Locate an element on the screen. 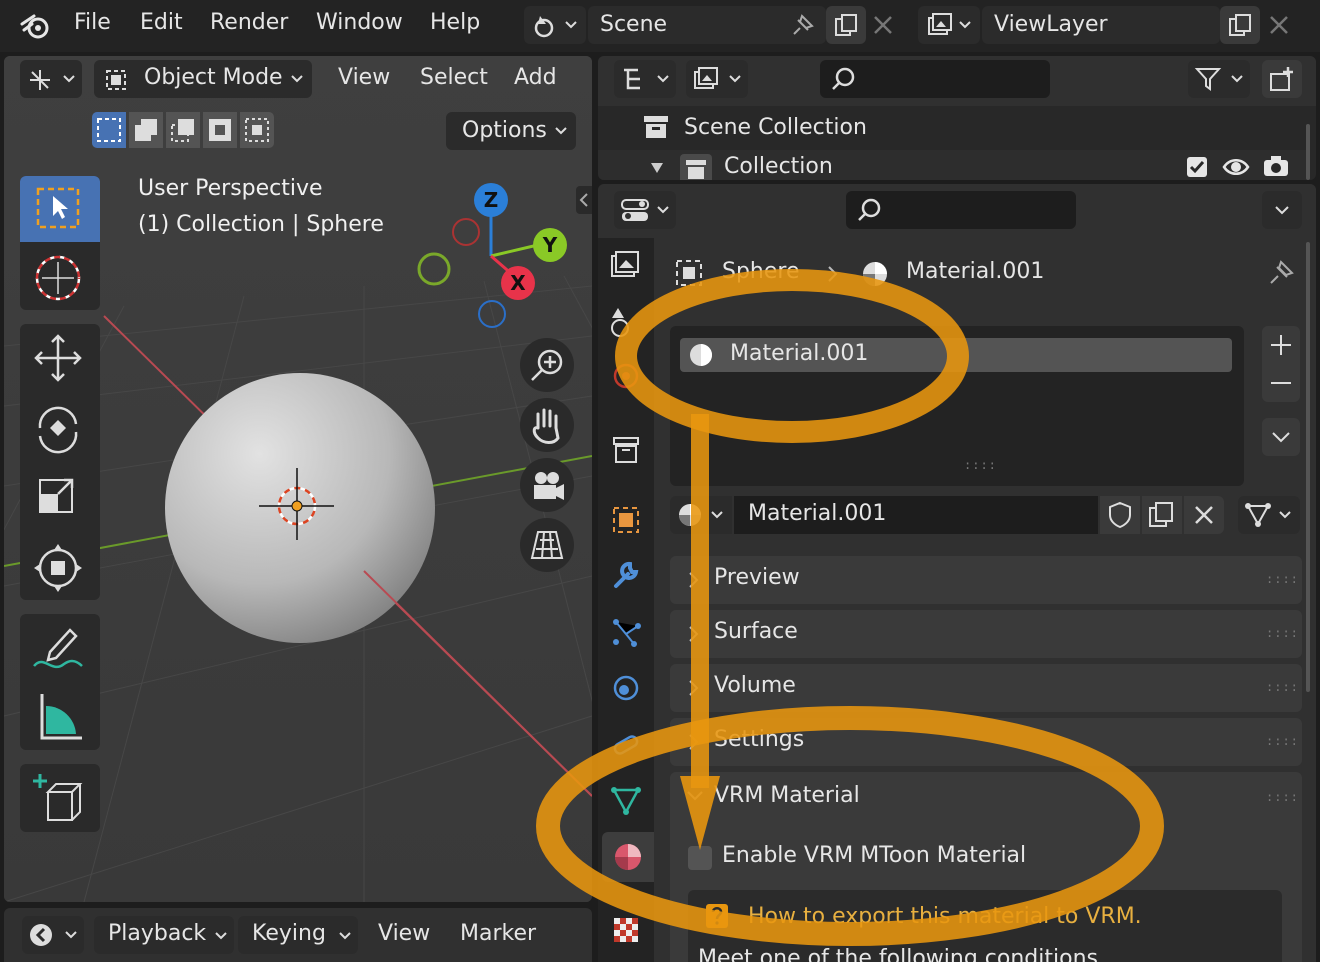 Image resolution: width=1320 pixels, height=962 pixels. link-data-button is located at coordinates (1269, 515).